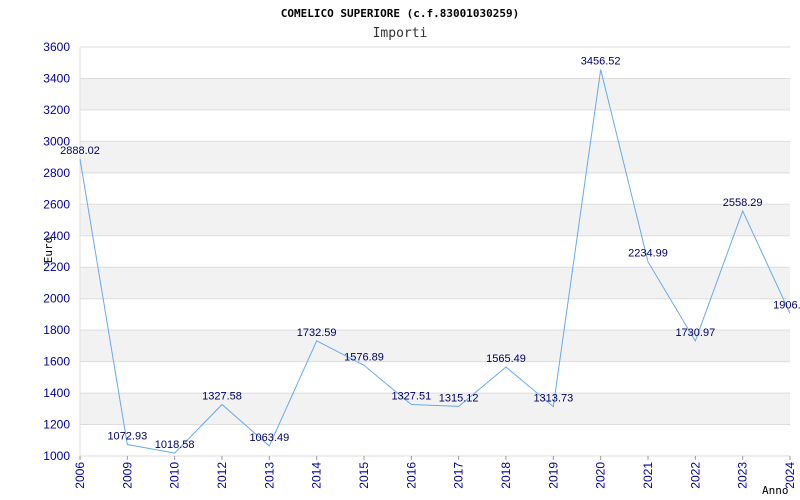 This screenshot has height=500, width=800. What do you see at coordinates (601, 475) in the screenshot?
I see `x-tick-label: 2020` at bounding box center [601, 475].